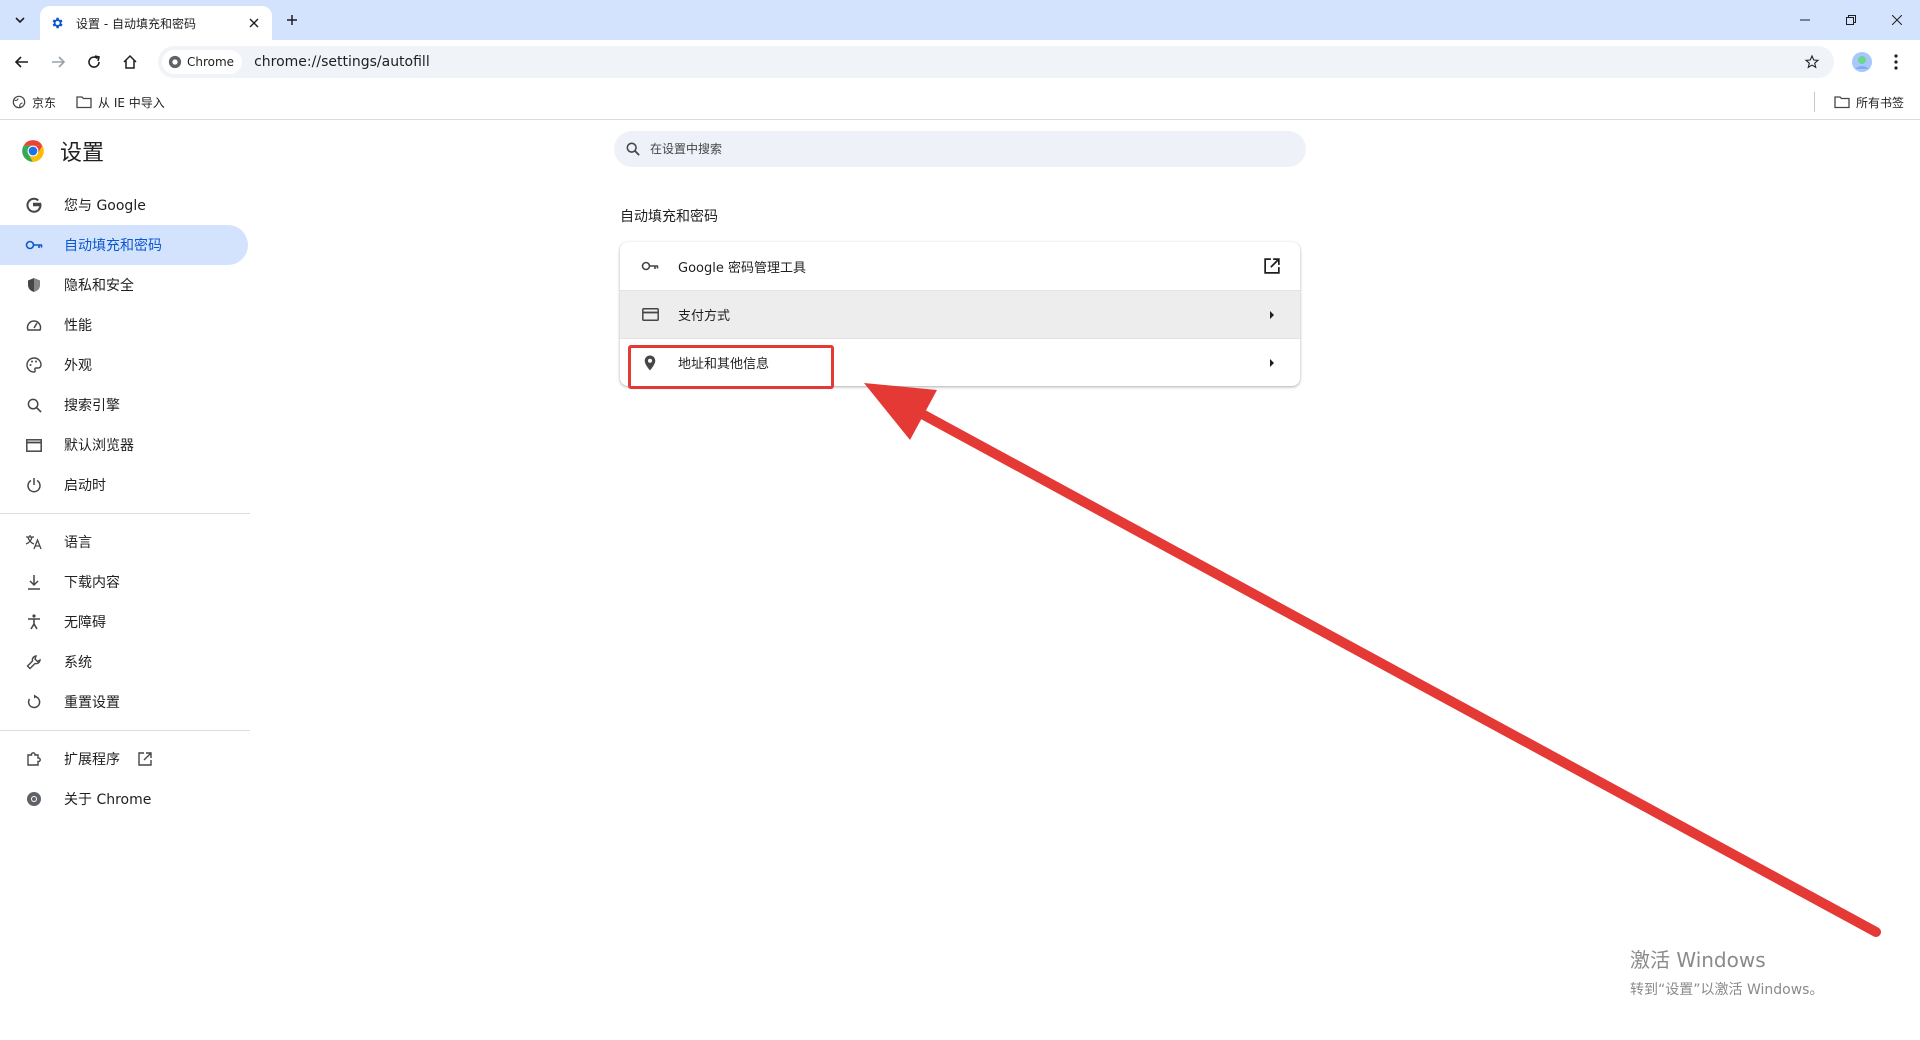 This screenshot has height=1040, width=1920. I want to click on sidebar-item-label: 隐私和安全, so click(99, 286).